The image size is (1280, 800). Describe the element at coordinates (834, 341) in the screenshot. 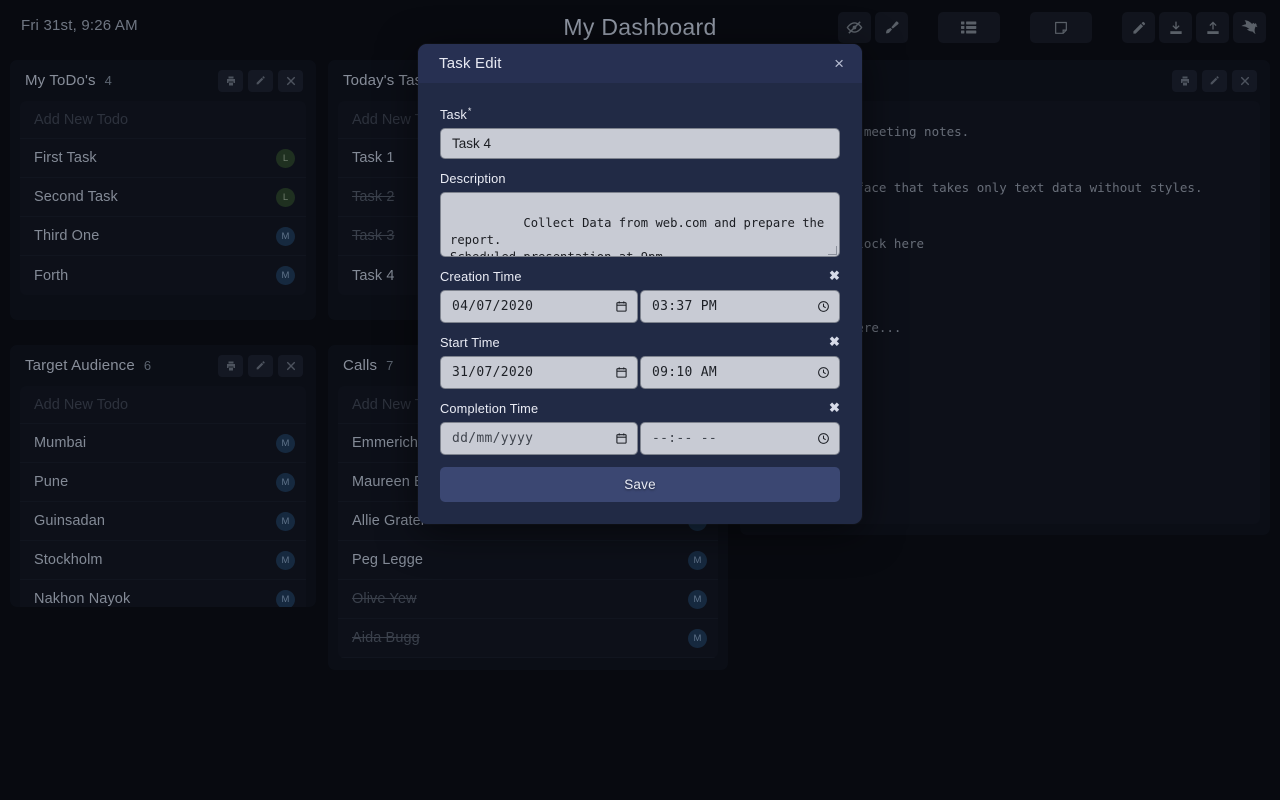

I see `clear-start-time-icon: ✖` at that location.